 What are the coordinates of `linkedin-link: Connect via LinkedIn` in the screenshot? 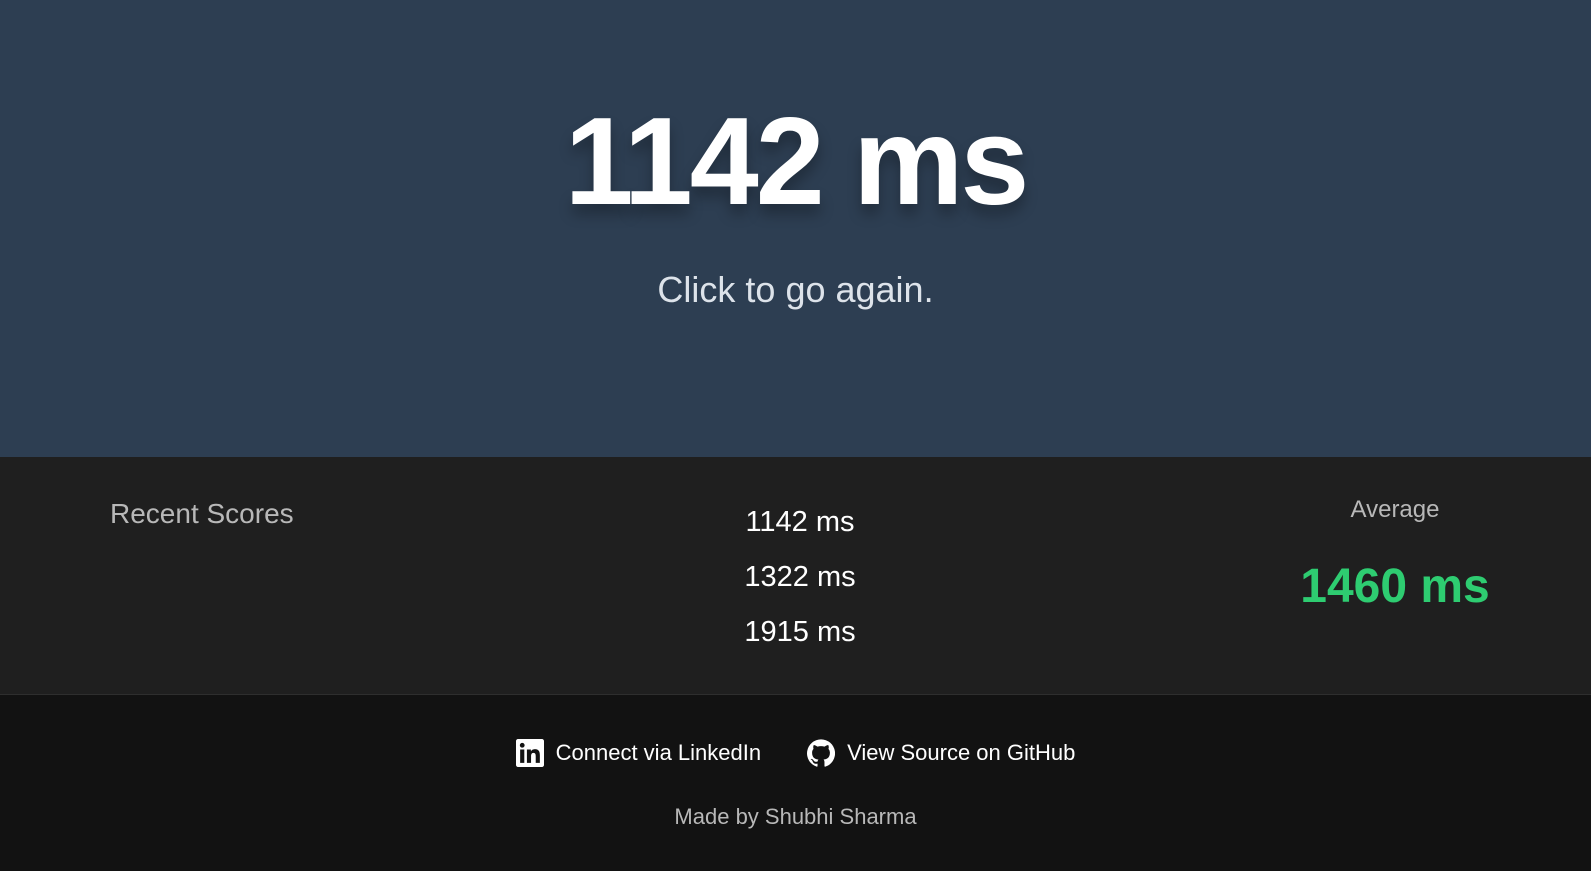 It's located at (638, 753).